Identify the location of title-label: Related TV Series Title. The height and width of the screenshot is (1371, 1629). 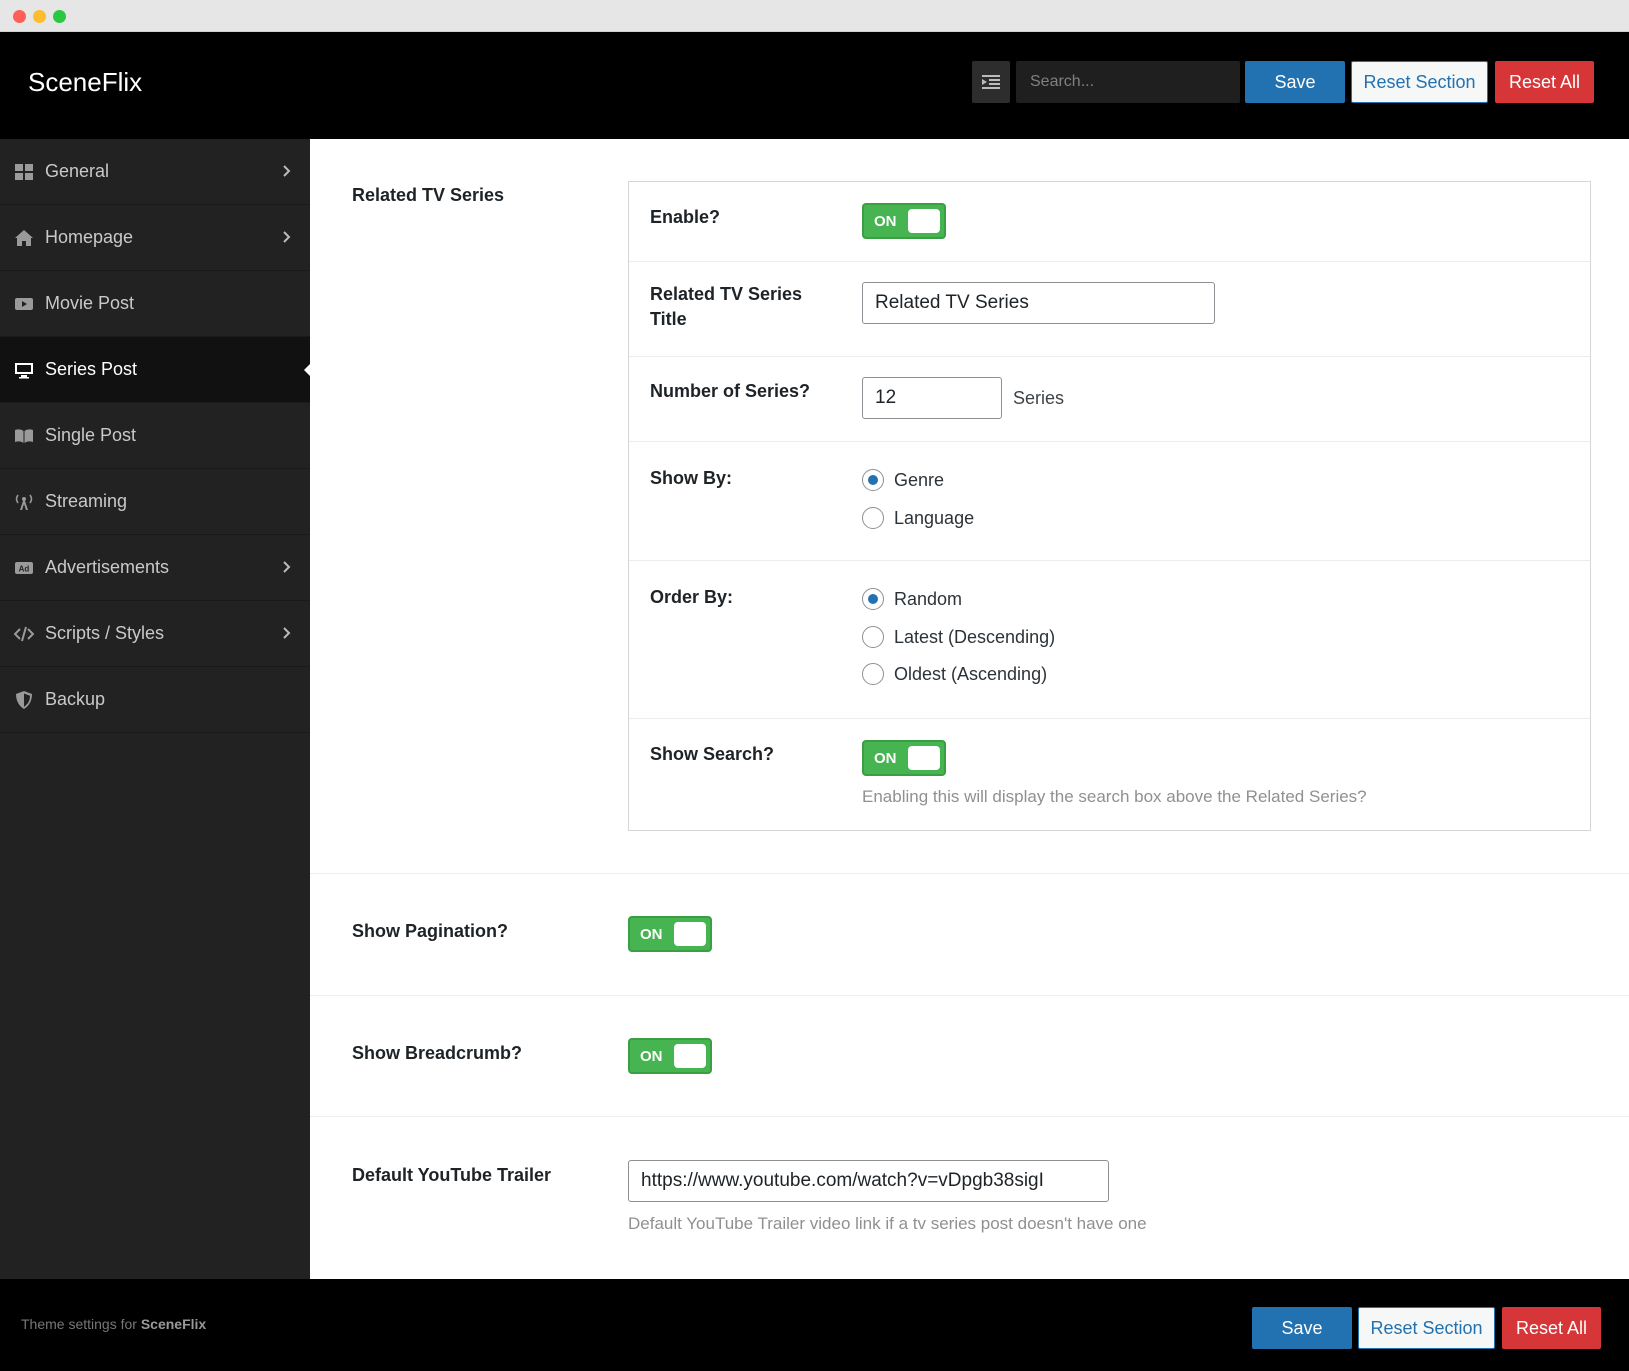
(726, 306).